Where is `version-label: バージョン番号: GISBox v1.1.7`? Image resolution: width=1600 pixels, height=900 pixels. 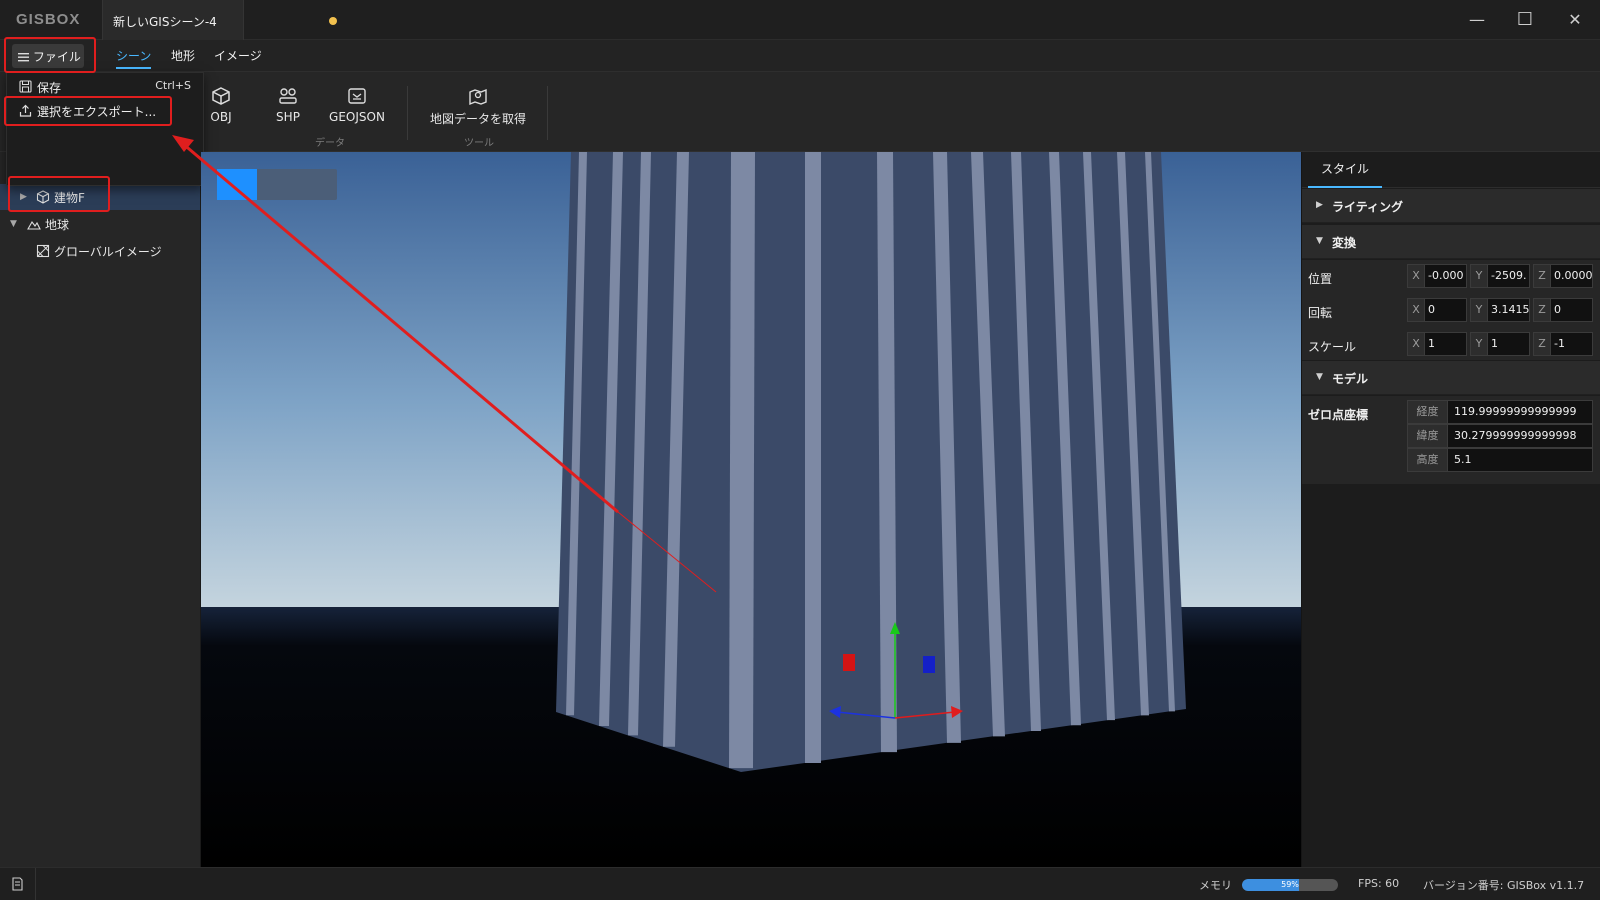 version-label: バージョン番号: GISBox v1.1.7 is located at coordinates (1504, 885).